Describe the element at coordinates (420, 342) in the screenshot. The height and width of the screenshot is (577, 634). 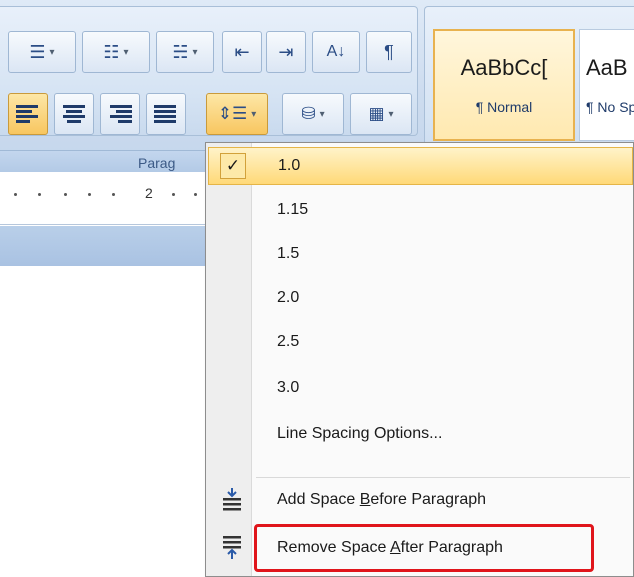
I see `menu-item-2-5: 2.5` at that location.